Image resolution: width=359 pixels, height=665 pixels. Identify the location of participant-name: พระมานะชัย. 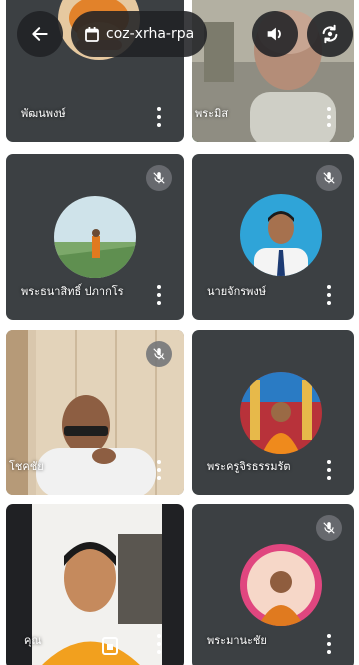
(237, 640).